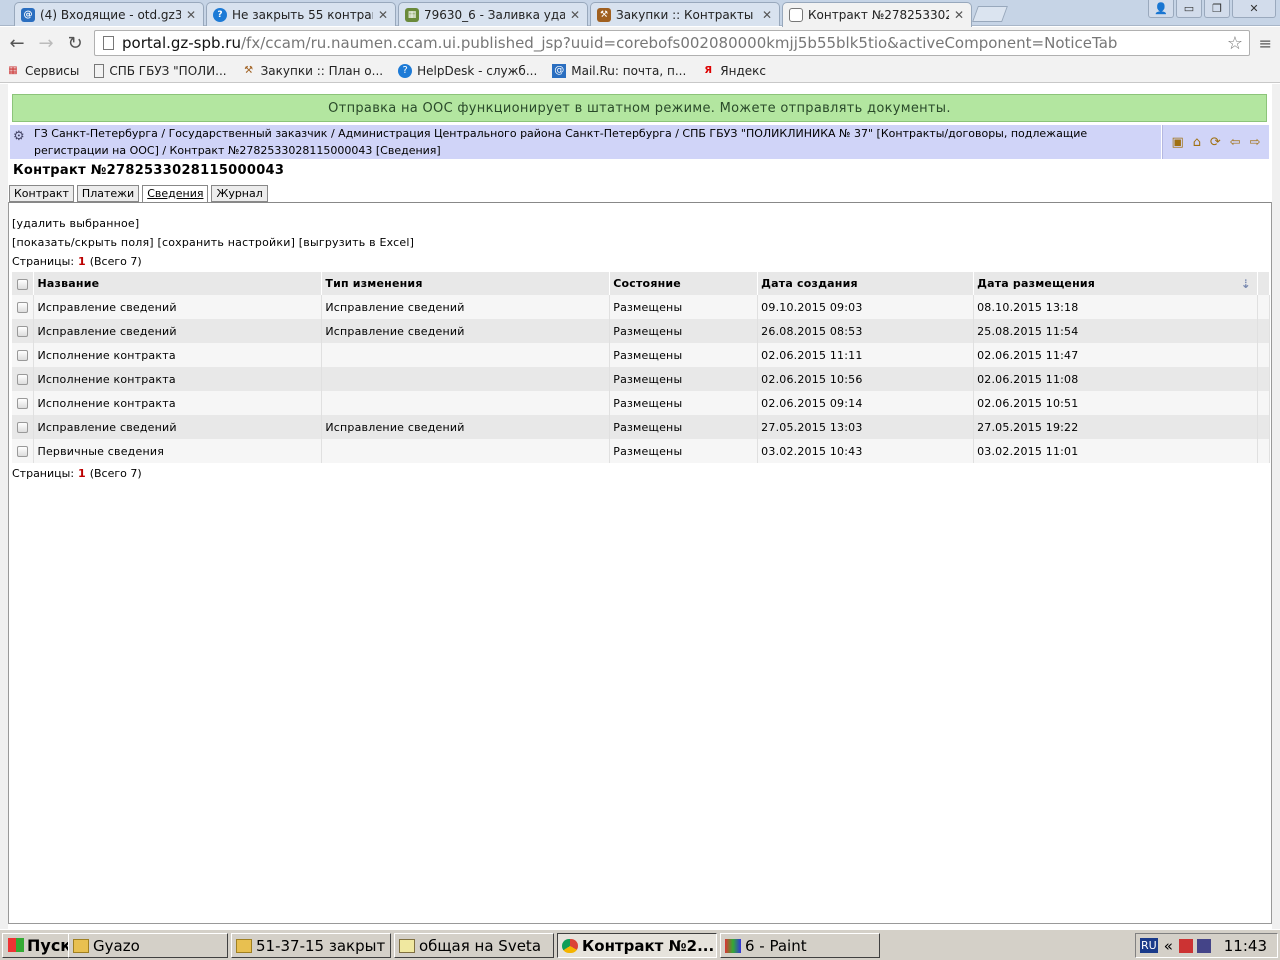 This screenshot has width=1280, height=960. What do you see at coordinates (227, 242) in the screenshot?
I see `save-settings-link: [сохранить настройки]` at bounding box center [227, 242].